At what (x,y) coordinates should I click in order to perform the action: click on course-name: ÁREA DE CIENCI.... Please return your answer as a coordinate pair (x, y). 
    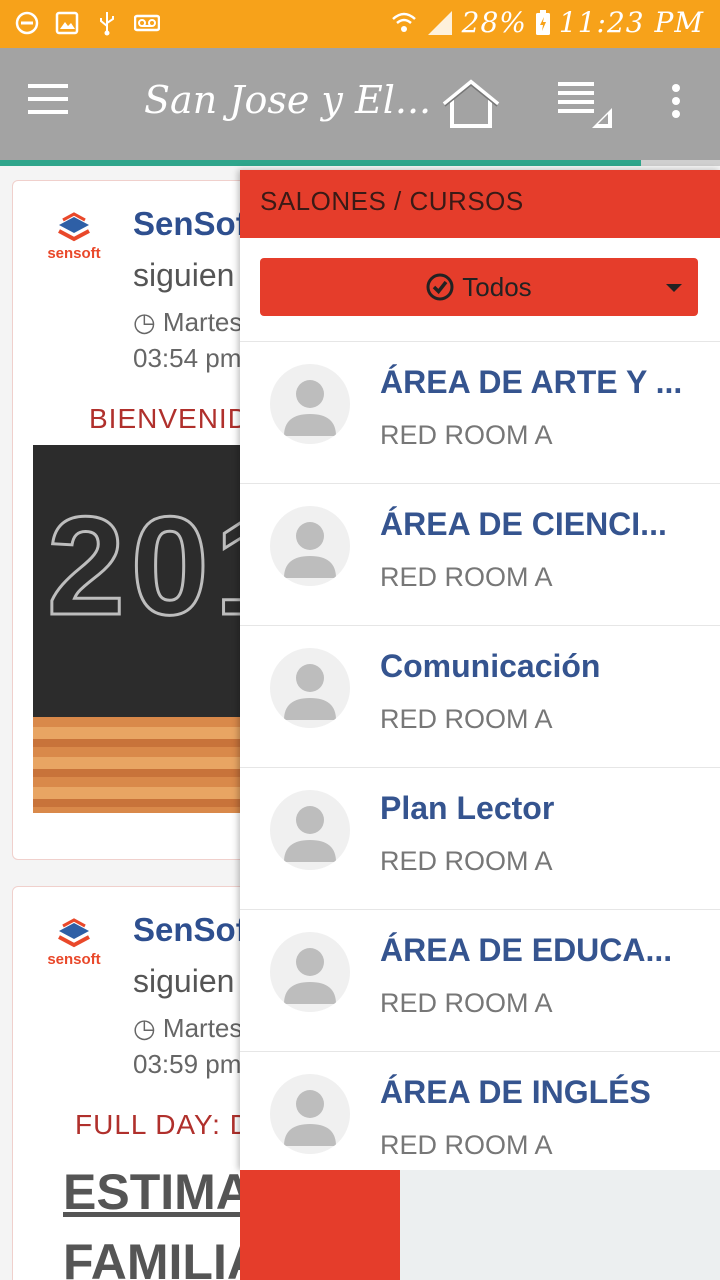
    Looking at the image, I should click on (523, 524).